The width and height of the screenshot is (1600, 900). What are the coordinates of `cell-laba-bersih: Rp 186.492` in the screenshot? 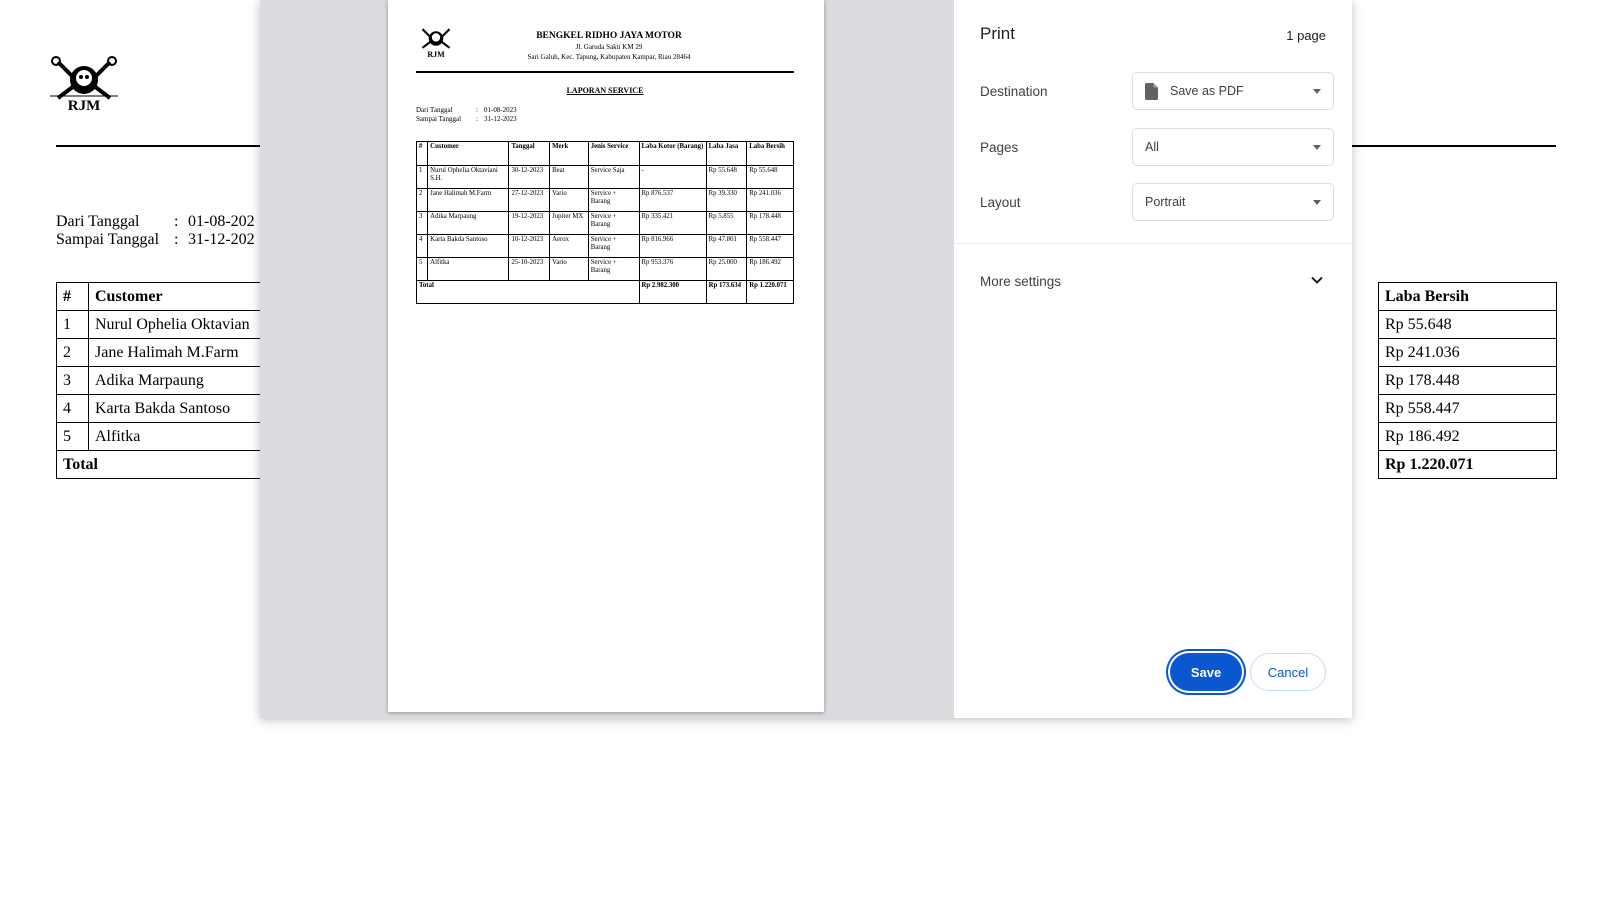 It's located at (1467, 436).